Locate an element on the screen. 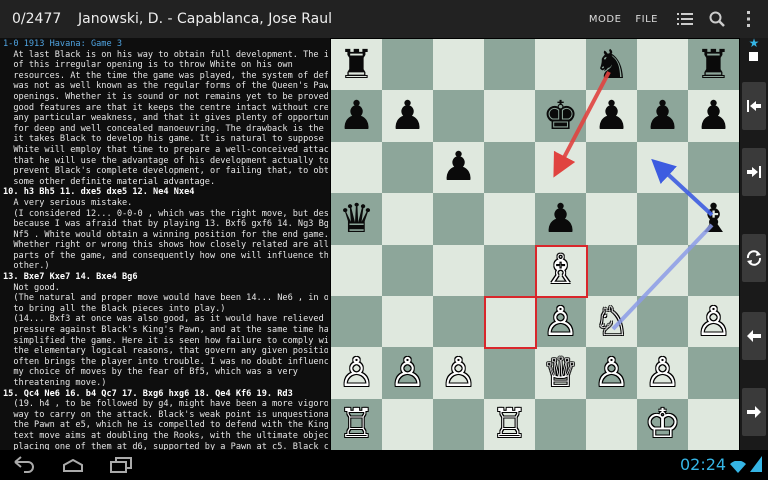 The image size is (768, 480). move-line: 10. h3 Bh5 11. dxe5 dxe5 12. Ne4 Nxe4 is located at coordinates (165, 192).